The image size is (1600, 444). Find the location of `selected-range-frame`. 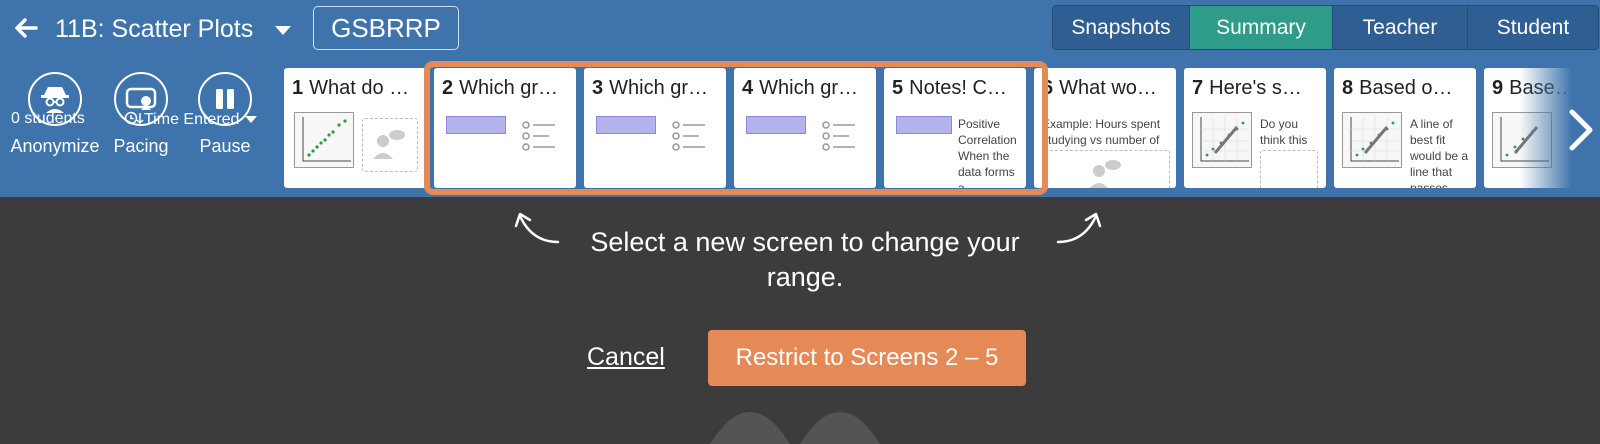

selected-range-frame is located at coordinates (736, 128).